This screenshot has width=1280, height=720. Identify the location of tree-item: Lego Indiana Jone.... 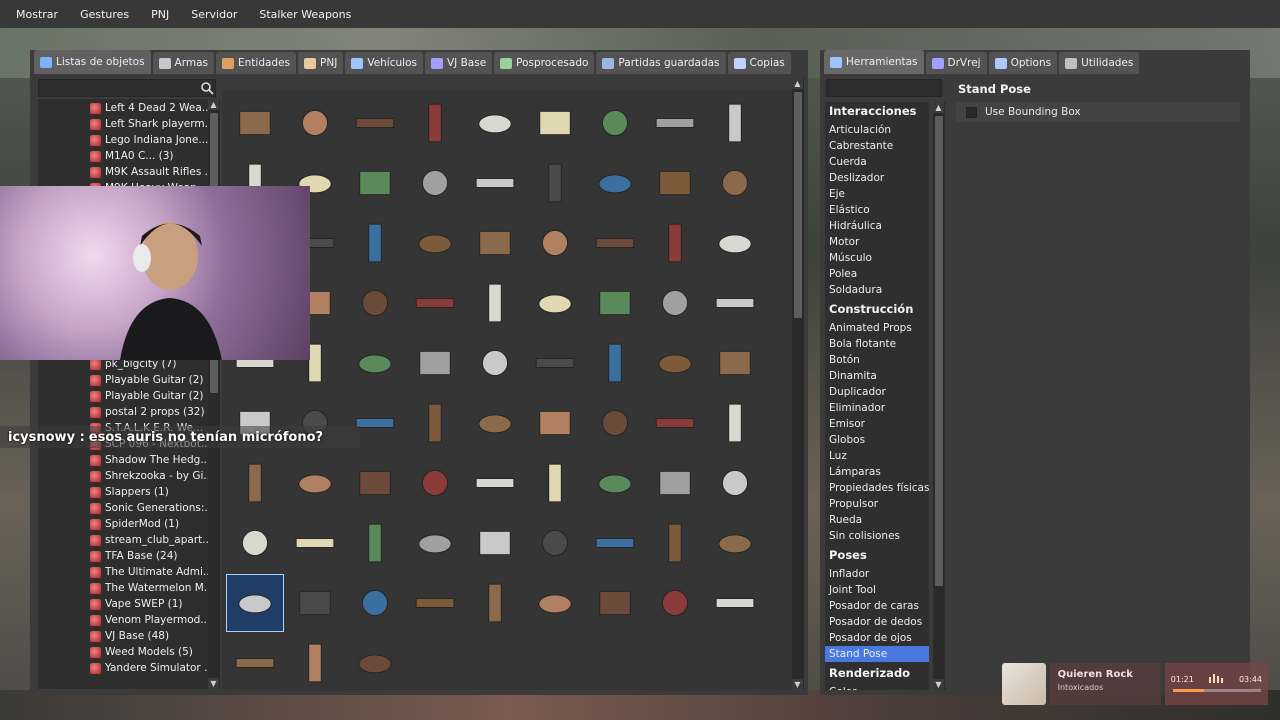
(149, 140).